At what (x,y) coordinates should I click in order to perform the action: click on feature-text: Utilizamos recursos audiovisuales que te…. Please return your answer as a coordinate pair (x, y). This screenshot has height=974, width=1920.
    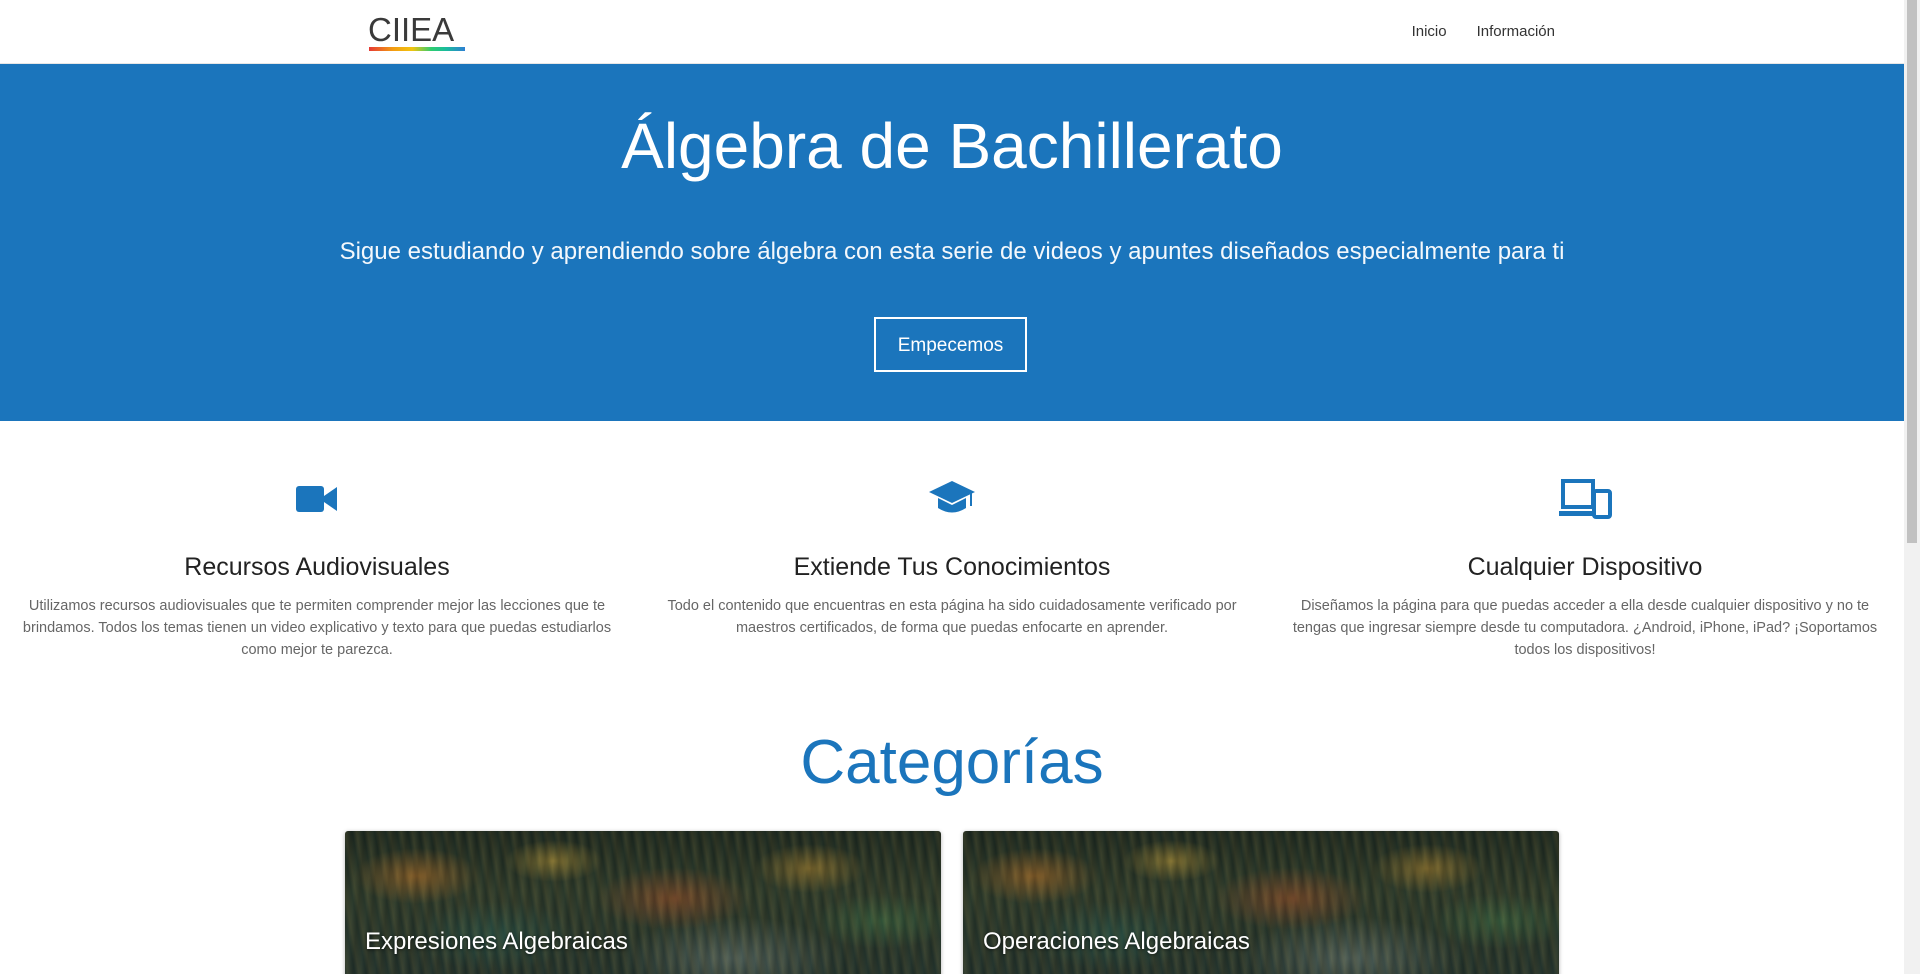
    Looking at the image, I should click on (317, 628).